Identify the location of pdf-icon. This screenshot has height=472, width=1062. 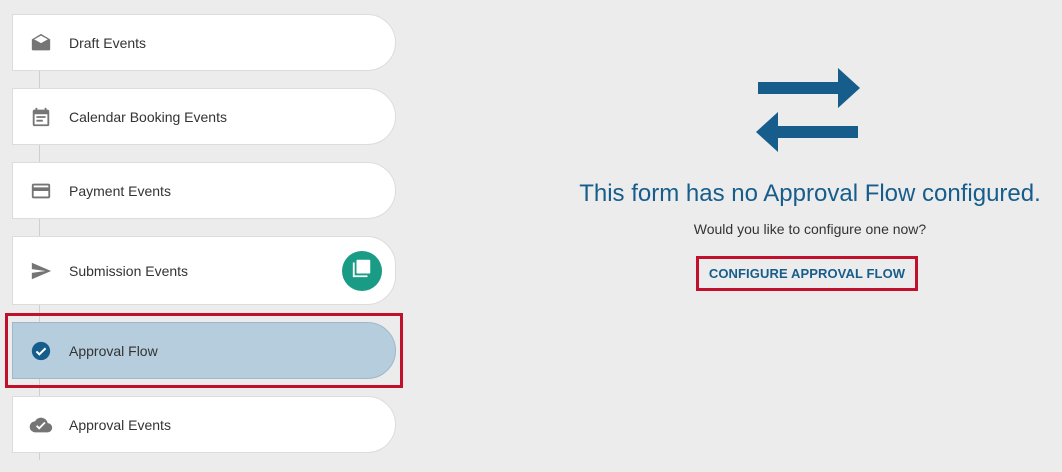
(362, 270).